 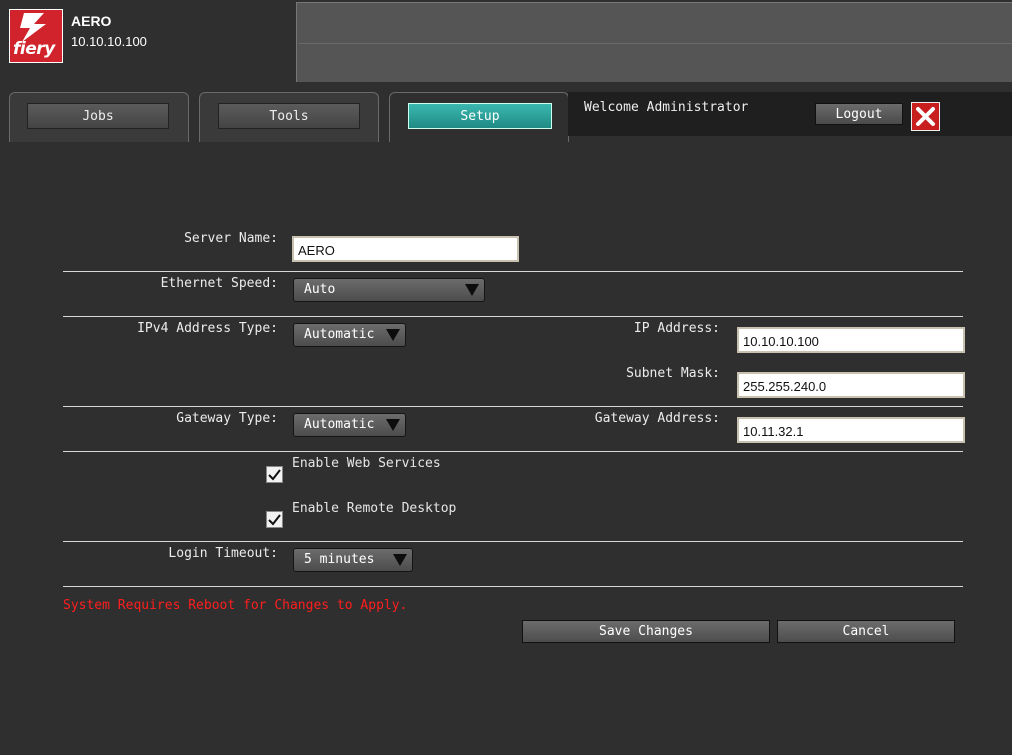 I want to click on status-panel, so click(x=654, y=42).